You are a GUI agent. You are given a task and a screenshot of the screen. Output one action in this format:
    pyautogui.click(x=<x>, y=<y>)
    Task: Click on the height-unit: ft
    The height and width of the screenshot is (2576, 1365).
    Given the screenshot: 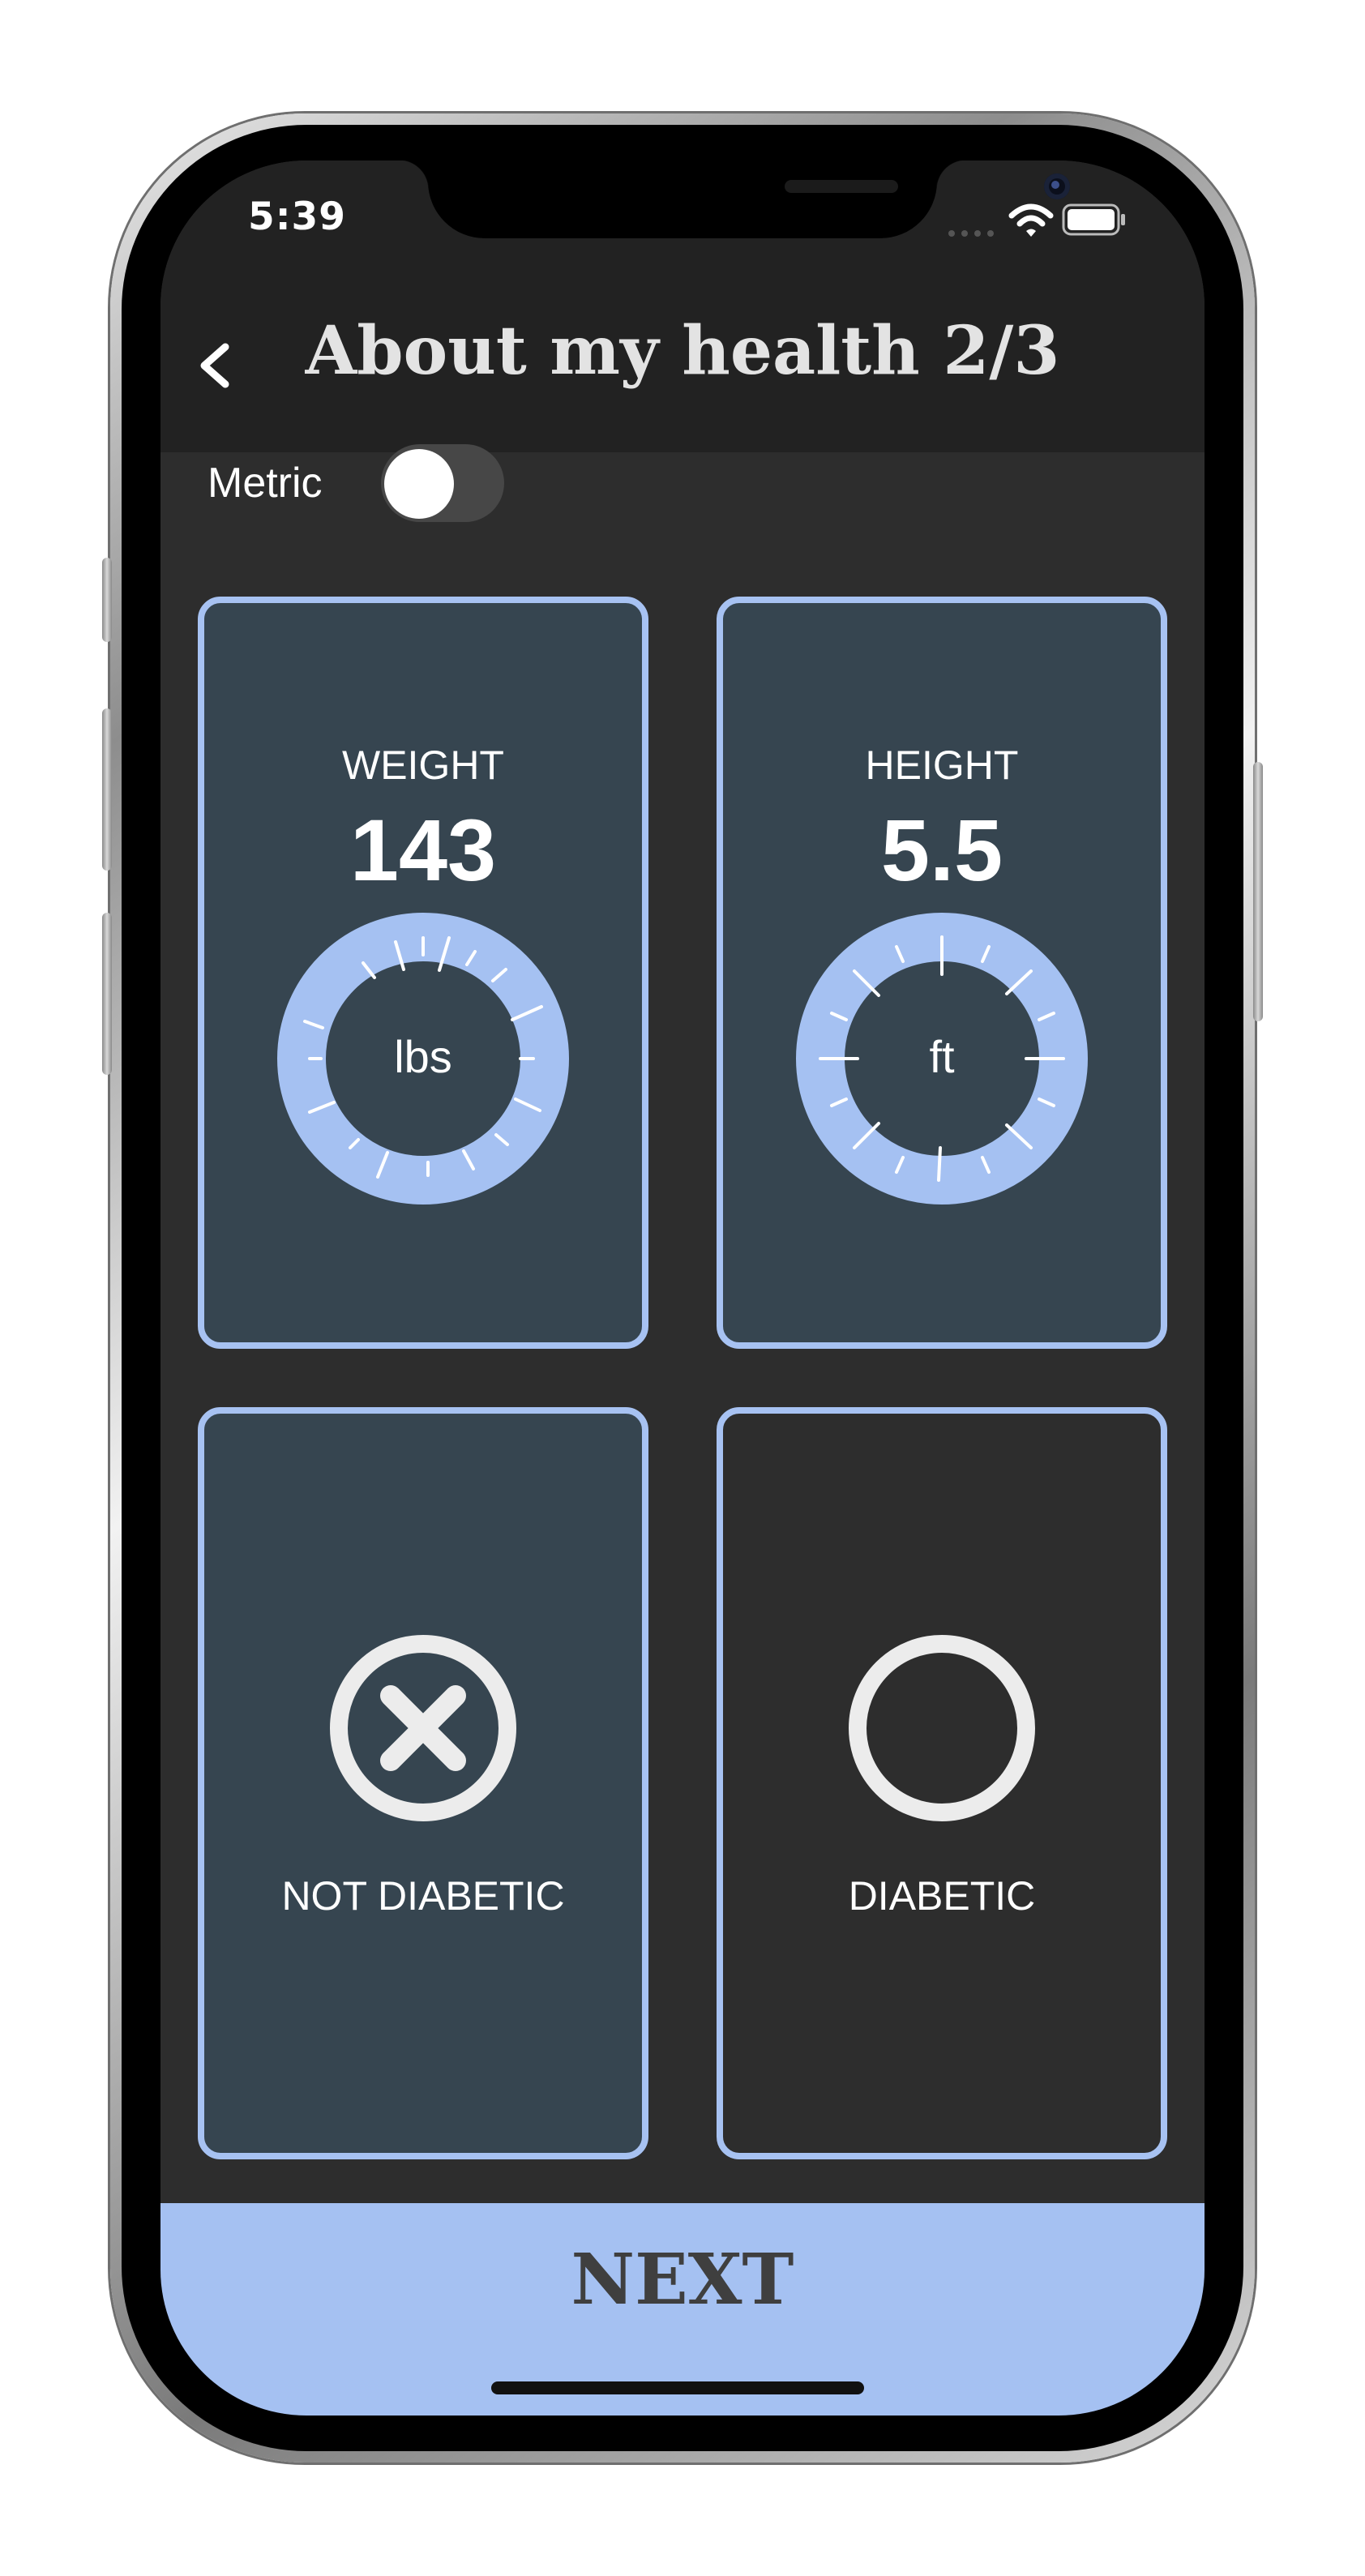 What is the action you would take?
    pyautogui.click(x=942, y=1056)
    